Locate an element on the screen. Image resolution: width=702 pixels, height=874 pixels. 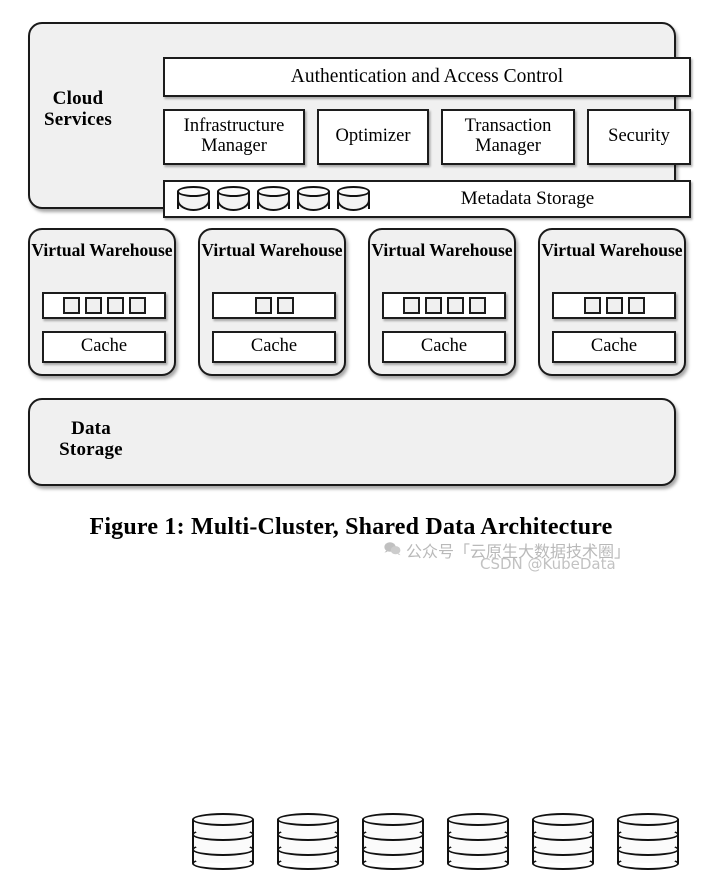
watermark-line-1: 公众号「云原生大数据技术圈」 is located at coordinates (507, 550).